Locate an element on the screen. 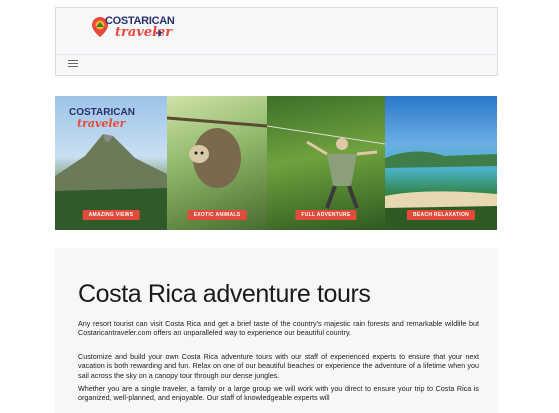  banner-panel-animals: EXOTIC ANIMALS is located at coordinates (217, 163).